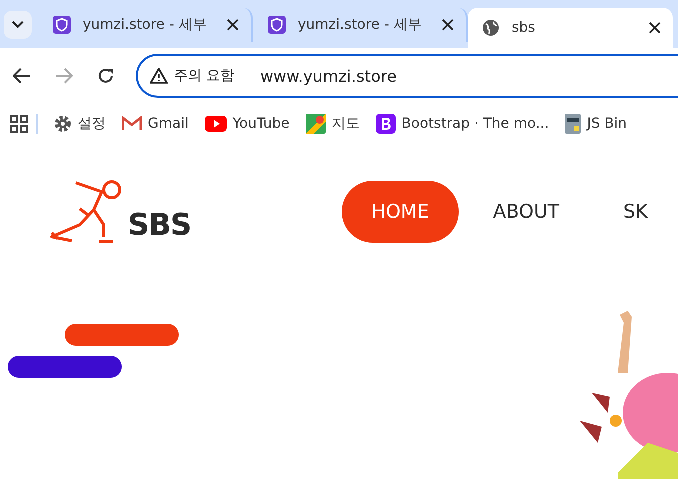 Image resolution: width=678 pixels, height=479 pixels. I want to click on video-play-icon, so click(215, 124).